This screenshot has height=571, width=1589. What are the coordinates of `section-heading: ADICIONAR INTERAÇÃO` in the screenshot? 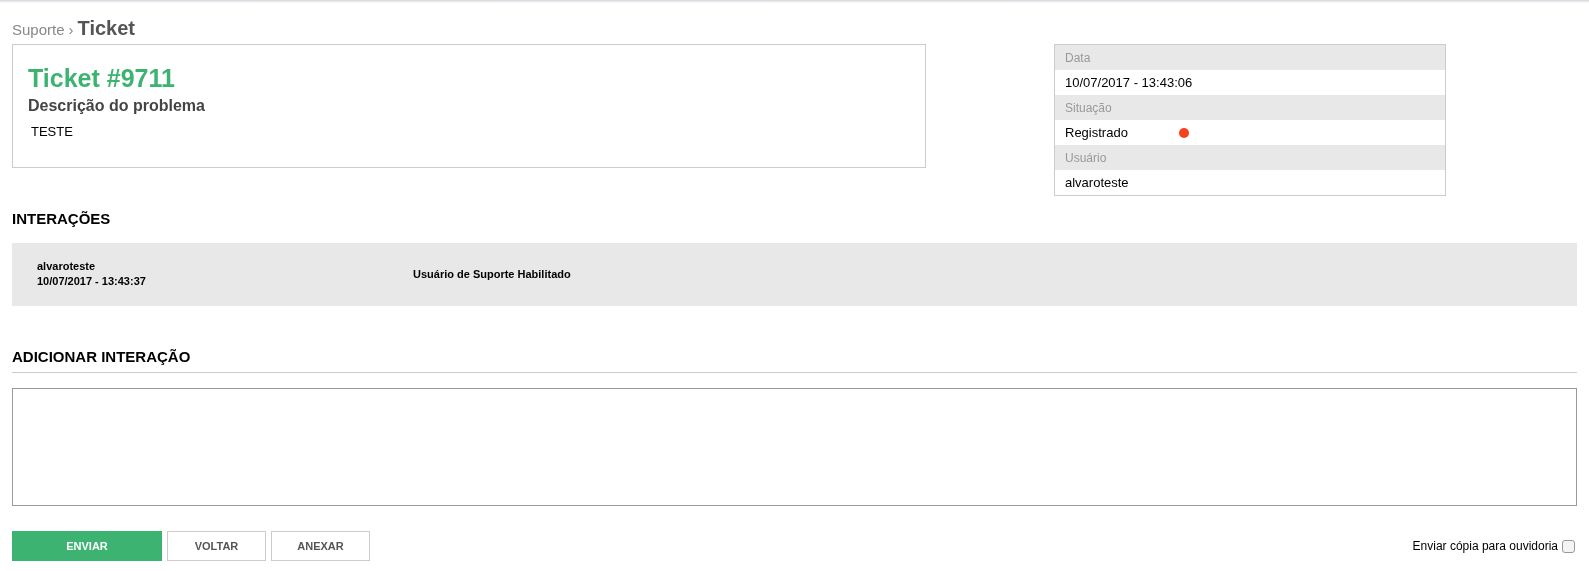 It's located at (794, 359).